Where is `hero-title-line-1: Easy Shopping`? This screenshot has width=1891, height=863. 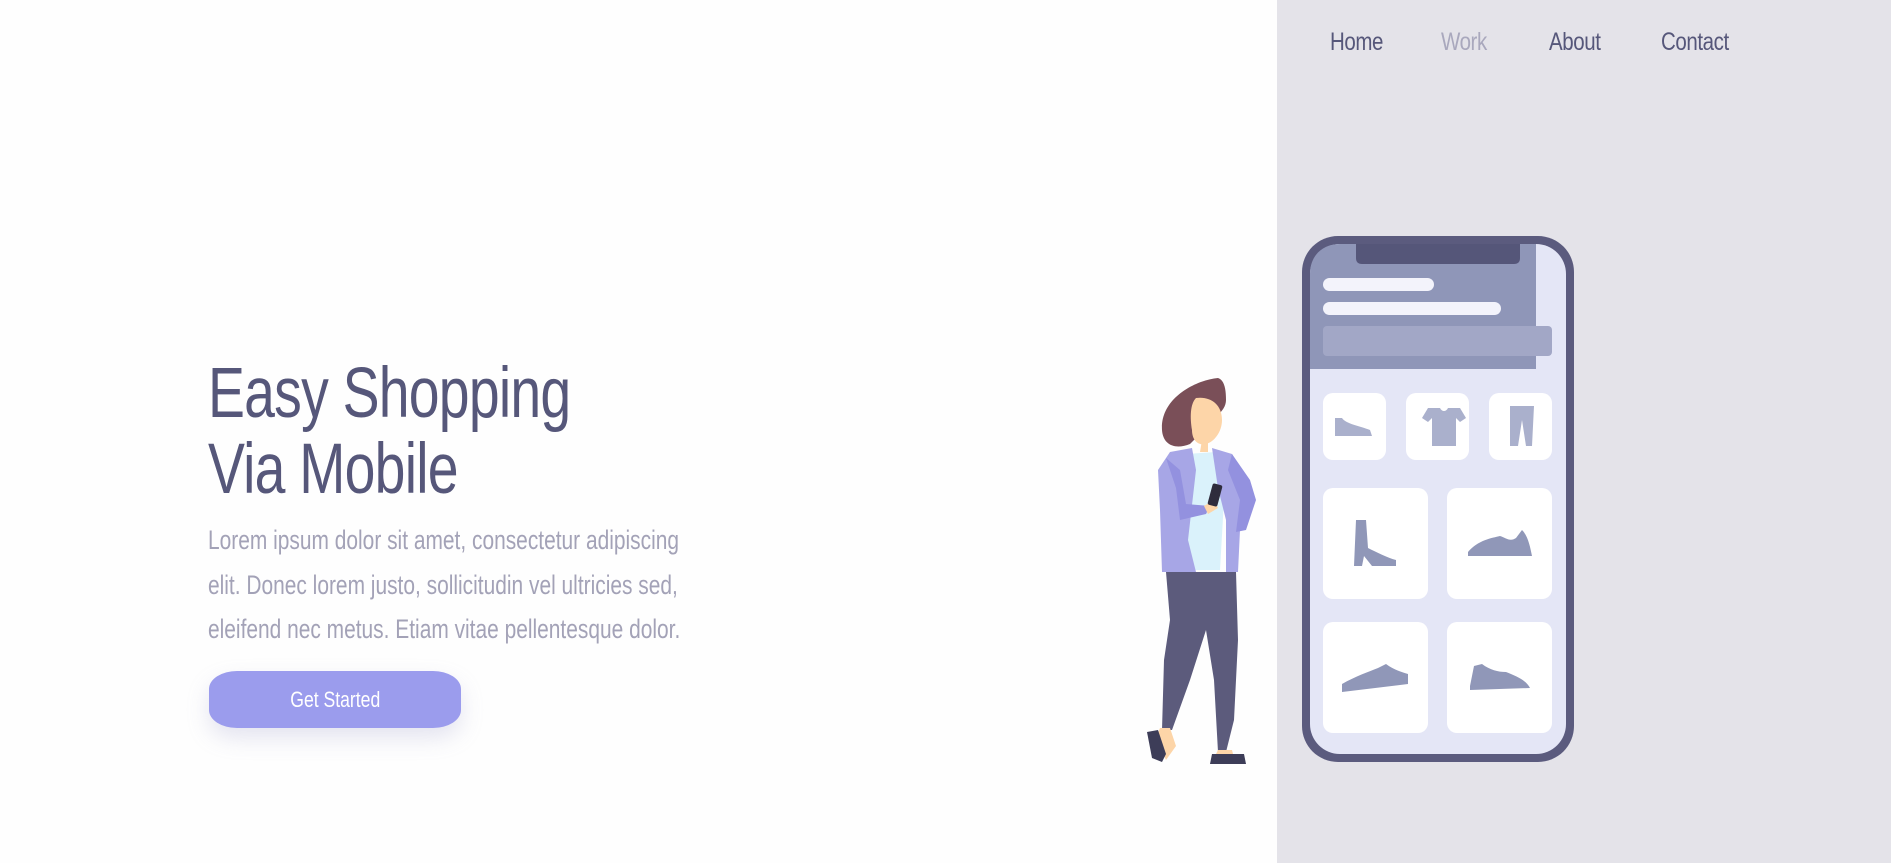
hero-title-line-1: Easy Shopping is located at coordinates (389, 393).